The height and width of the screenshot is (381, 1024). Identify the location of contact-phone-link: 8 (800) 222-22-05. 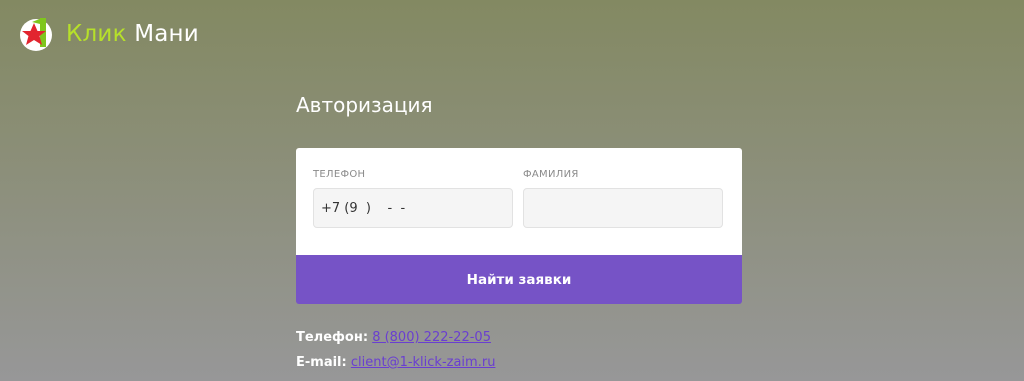
(431, 337).